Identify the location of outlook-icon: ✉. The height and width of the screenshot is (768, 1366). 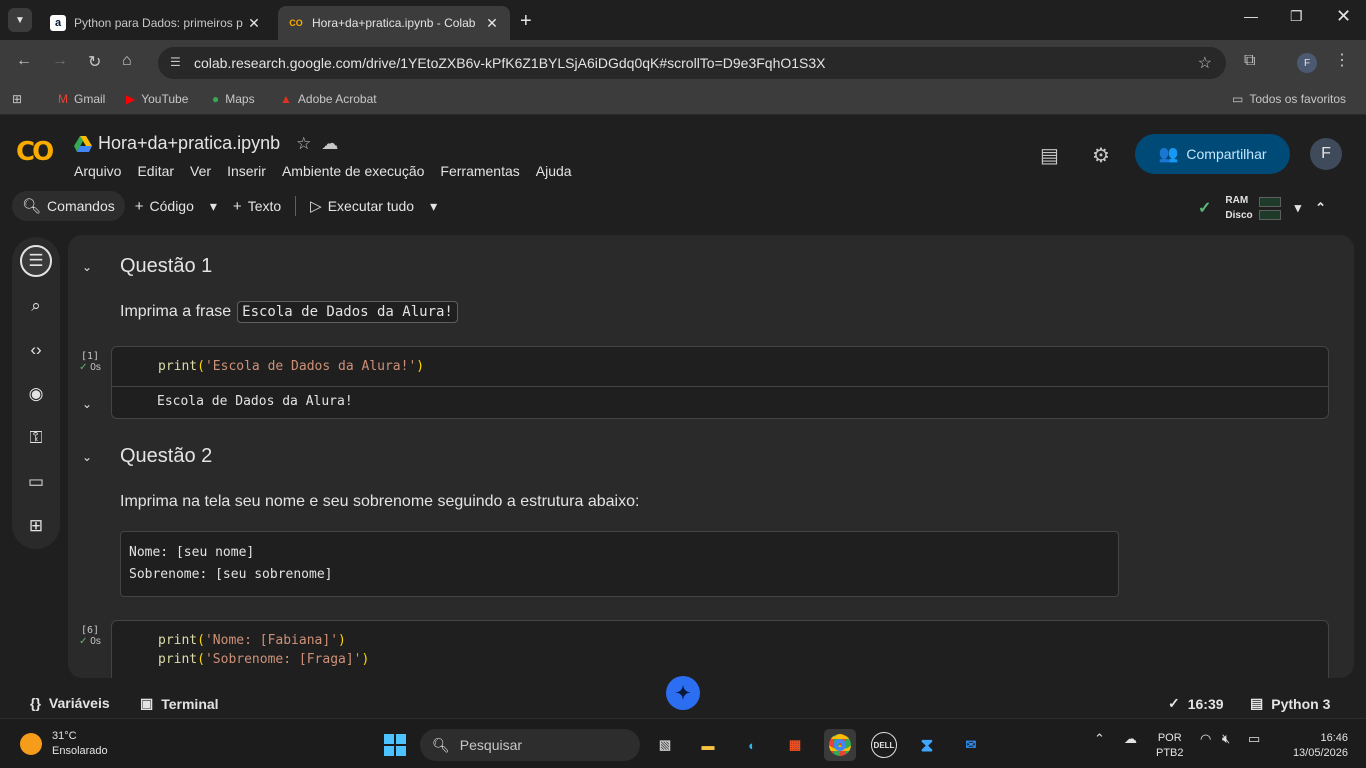
(971, 745).